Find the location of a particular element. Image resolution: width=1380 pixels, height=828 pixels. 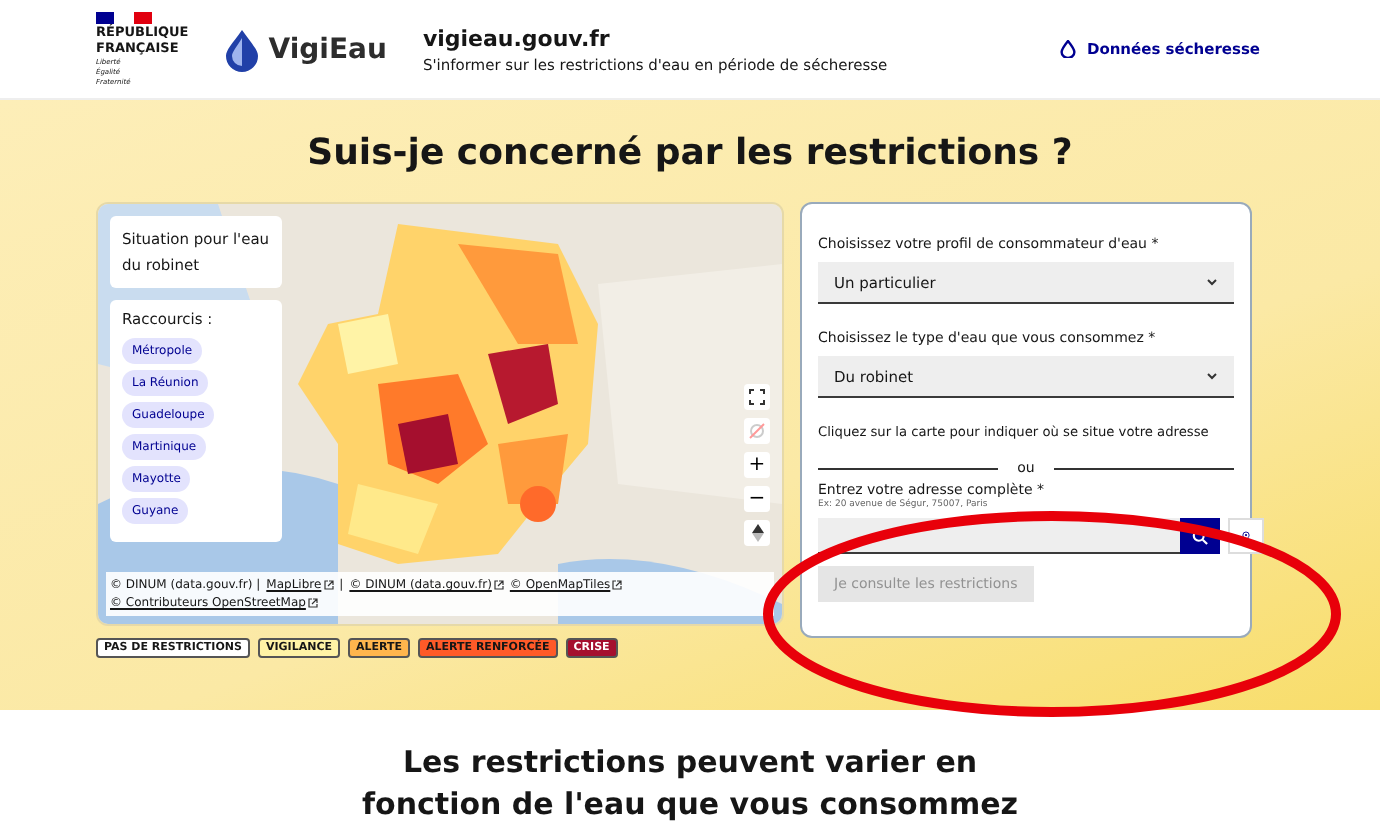

zoom-in-button: + is located at coordinates (757, 465).